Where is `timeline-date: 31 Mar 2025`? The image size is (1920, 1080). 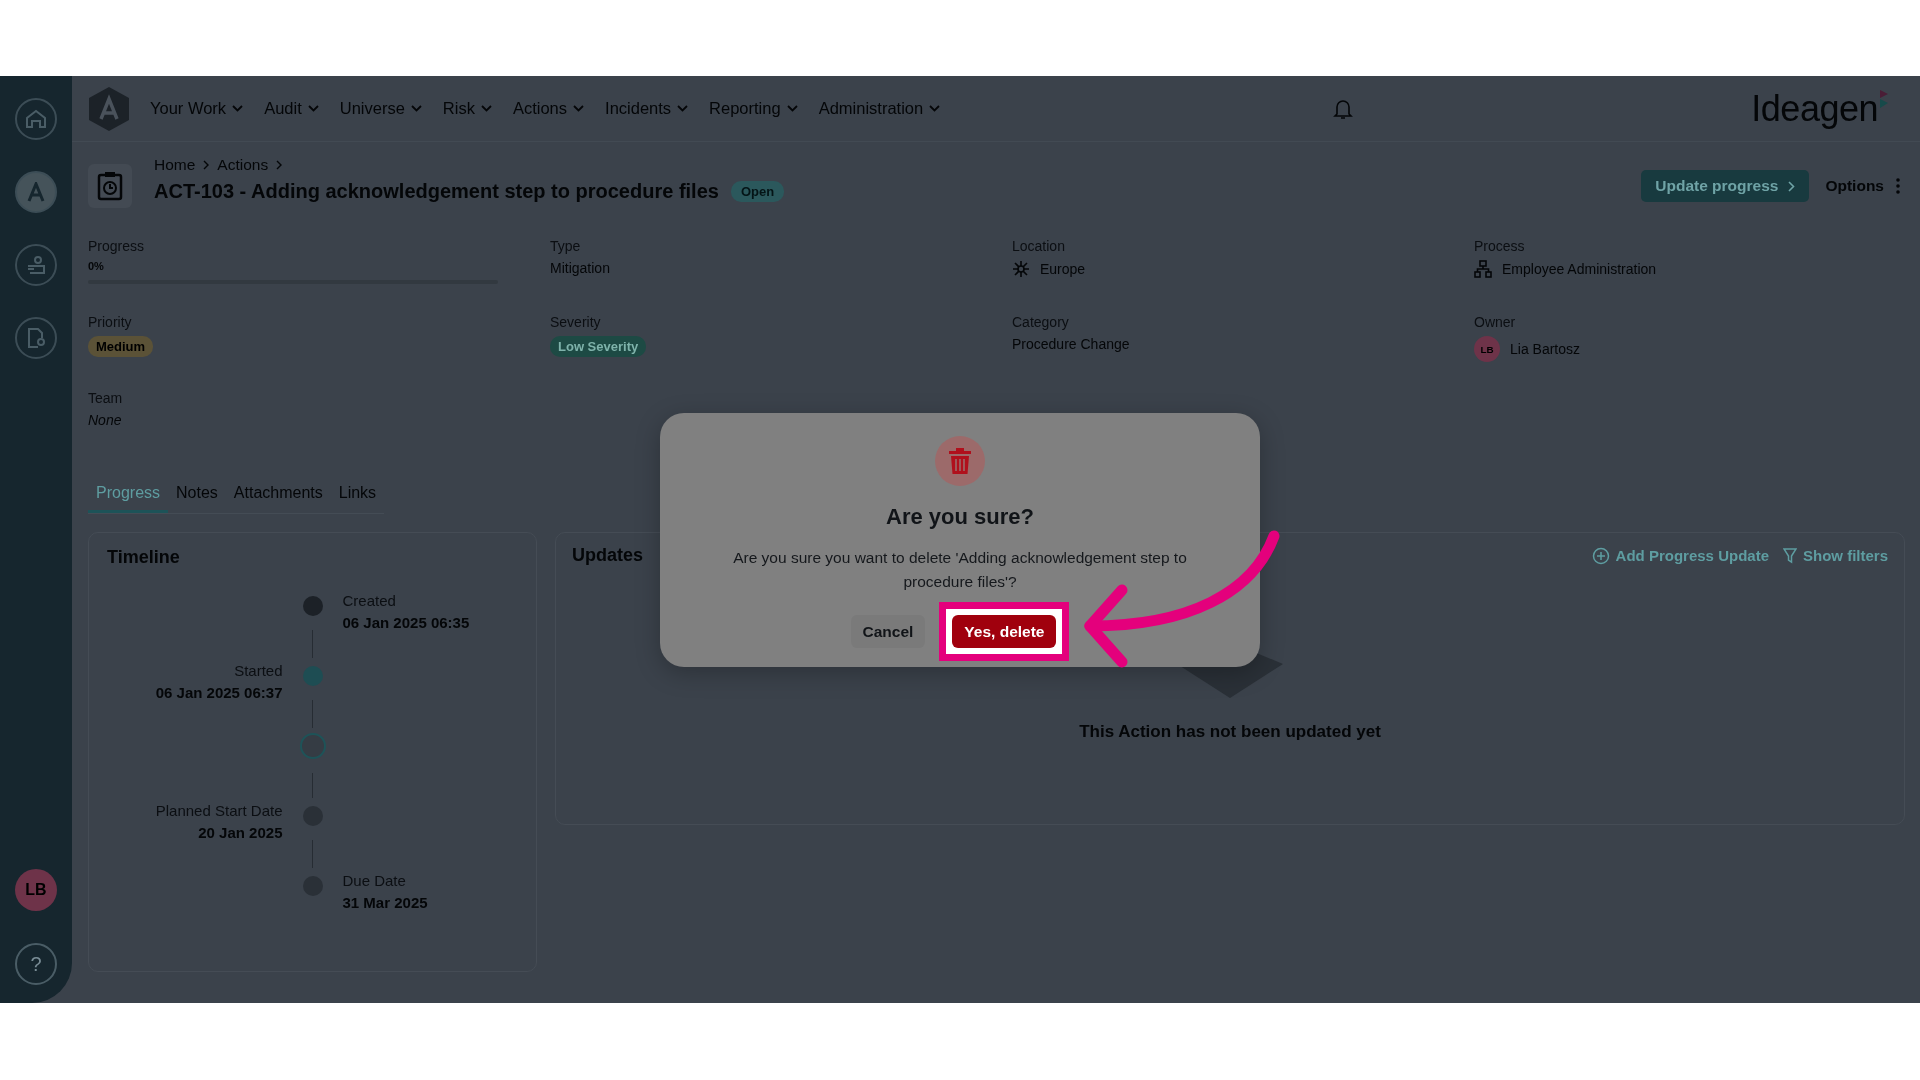
timeline-date: 31 Mar 2025 is located at coordinates (385, 902).